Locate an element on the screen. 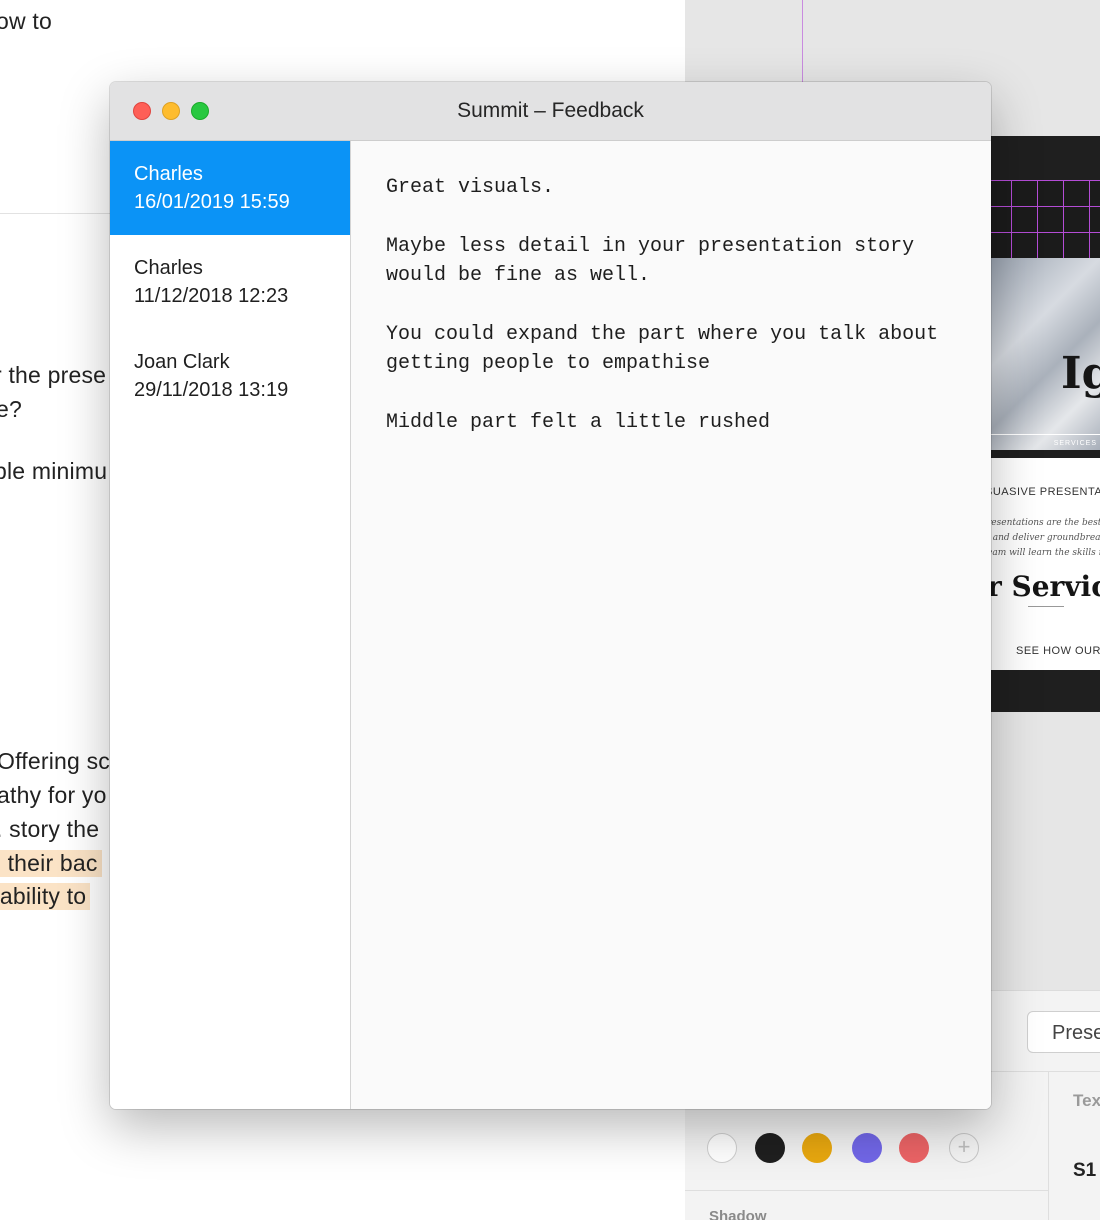  doc-text-line: Offering sc is located at coordinates (55, 761).